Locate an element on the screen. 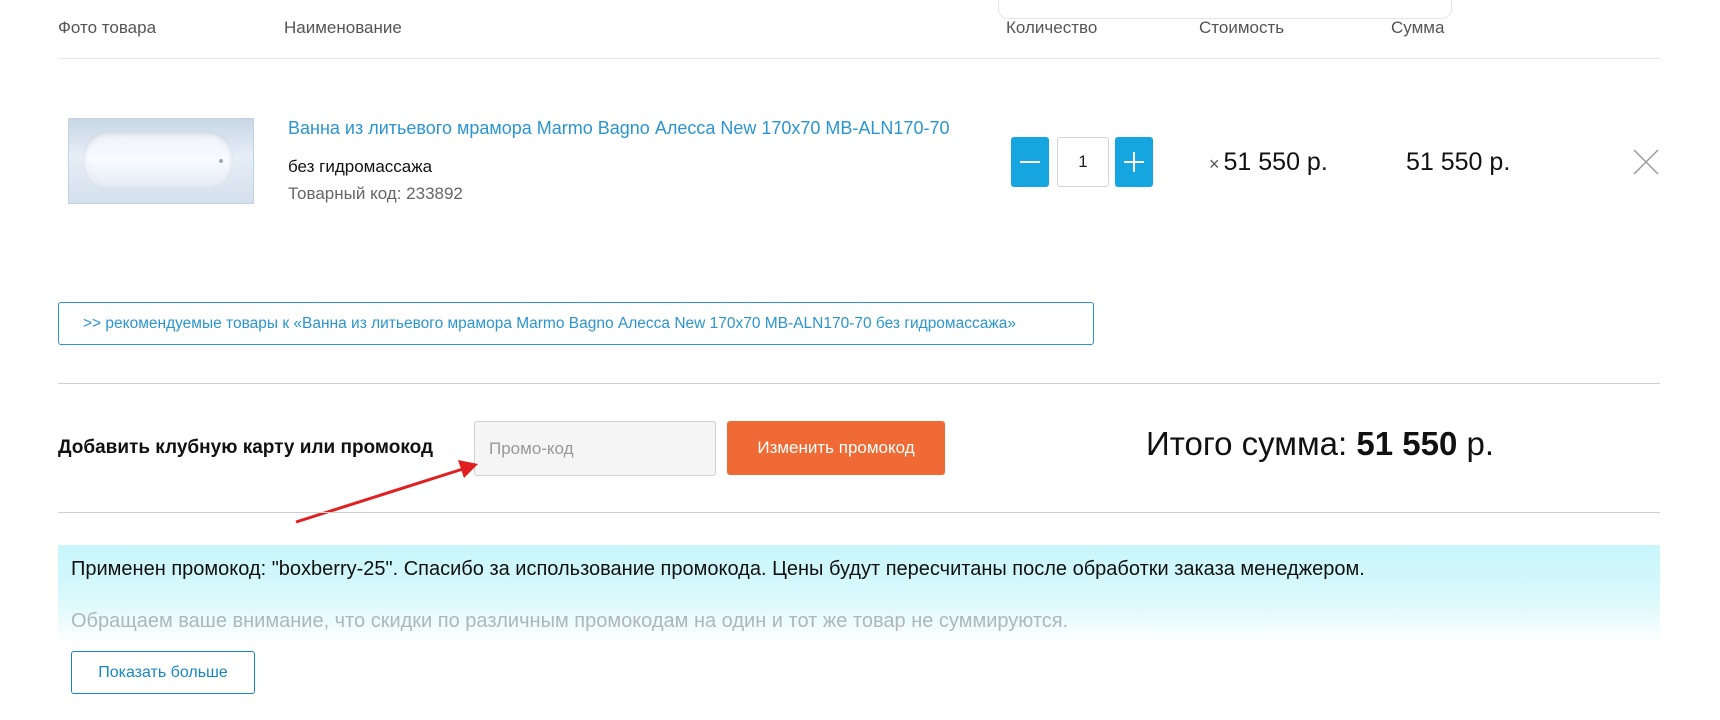 This screenshot has width=1720, height=720. times-sign: × is located at coordinates (1214, 164).